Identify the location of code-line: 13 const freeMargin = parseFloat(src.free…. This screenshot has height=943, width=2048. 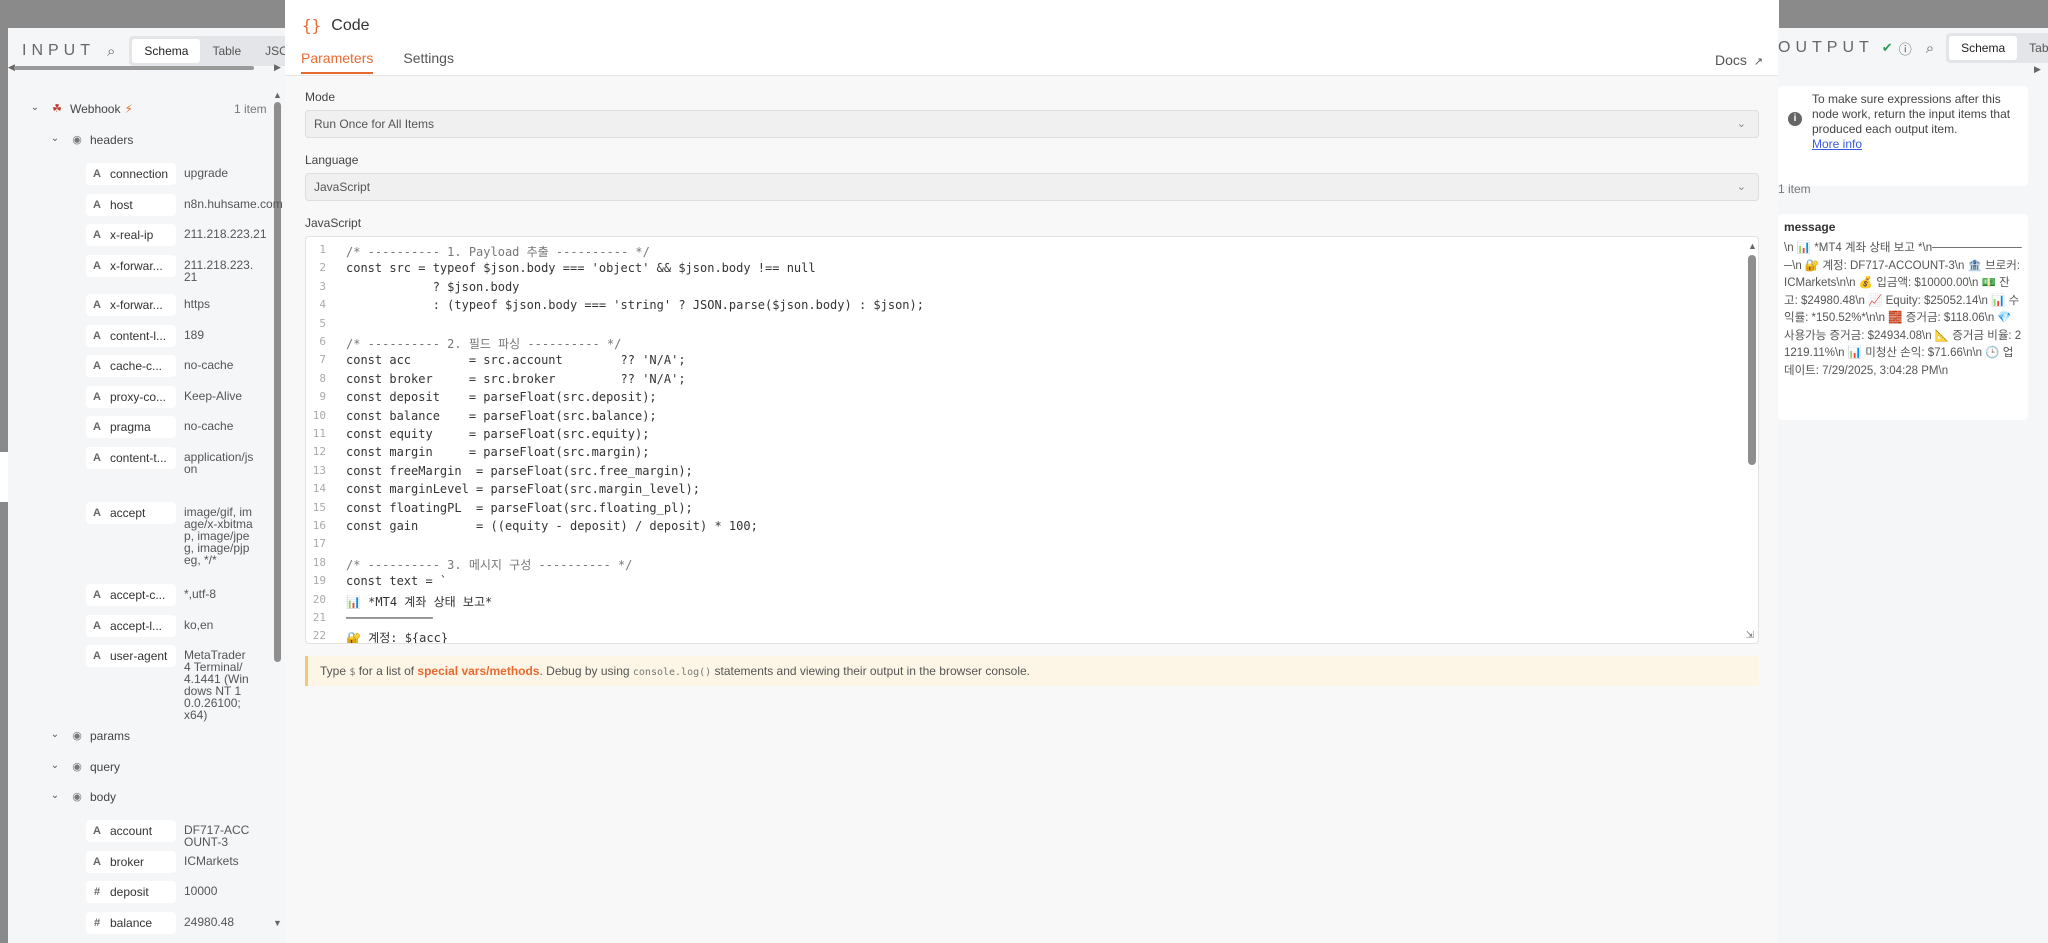
(1016, 473).